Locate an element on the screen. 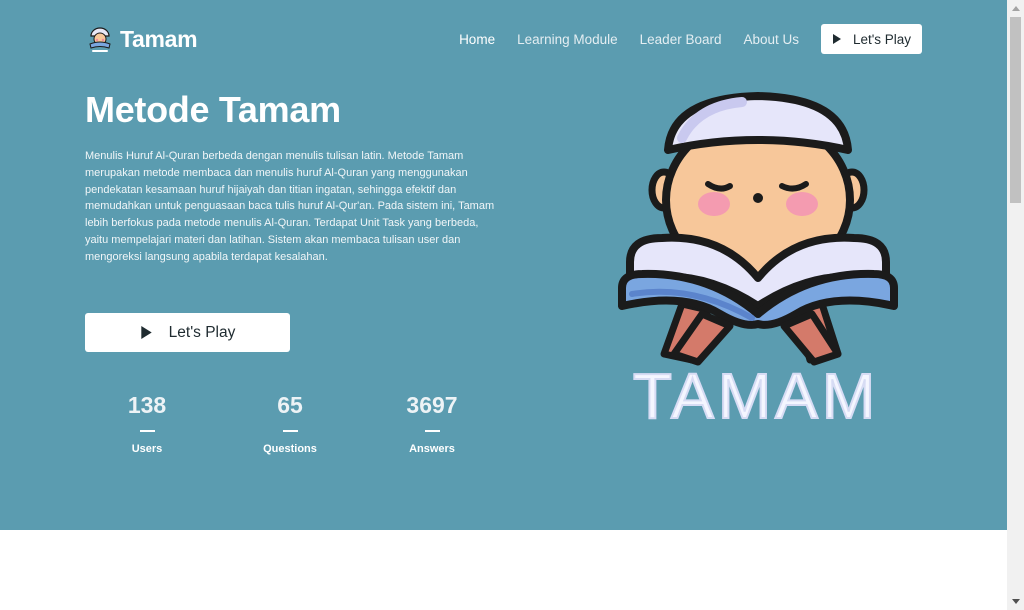 The width and height of the screenshot is (1024, 610). stat-label: Users is located at coordinates (147, 449).